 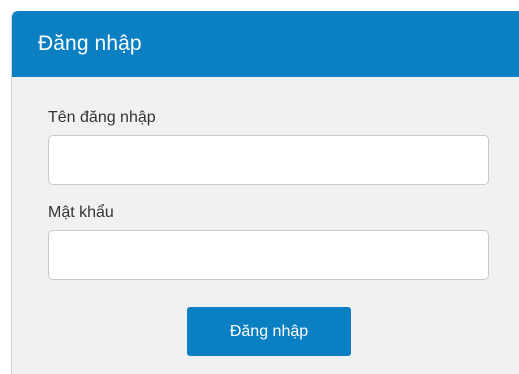 I want to click on login-button: Đăng nhập, so click(x=269, y=331).